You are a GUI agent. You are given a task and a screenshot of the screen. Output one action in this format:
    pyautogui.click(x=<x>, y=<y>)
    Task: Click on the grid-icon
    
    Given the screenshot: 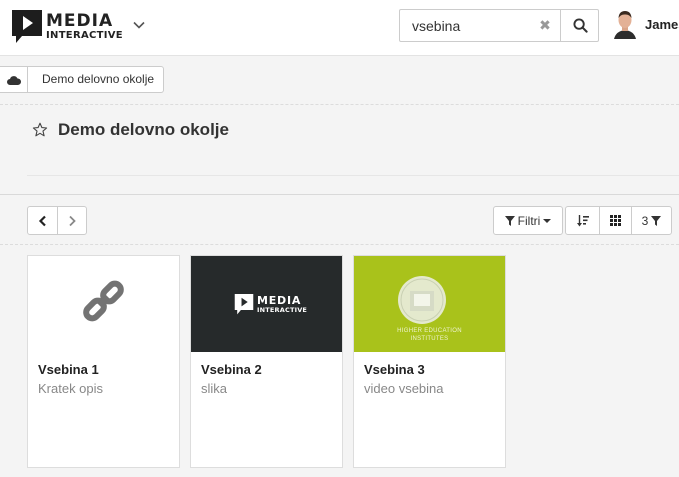 What is the action you would take?
    pyautogui.click(x=615, y=220)
    